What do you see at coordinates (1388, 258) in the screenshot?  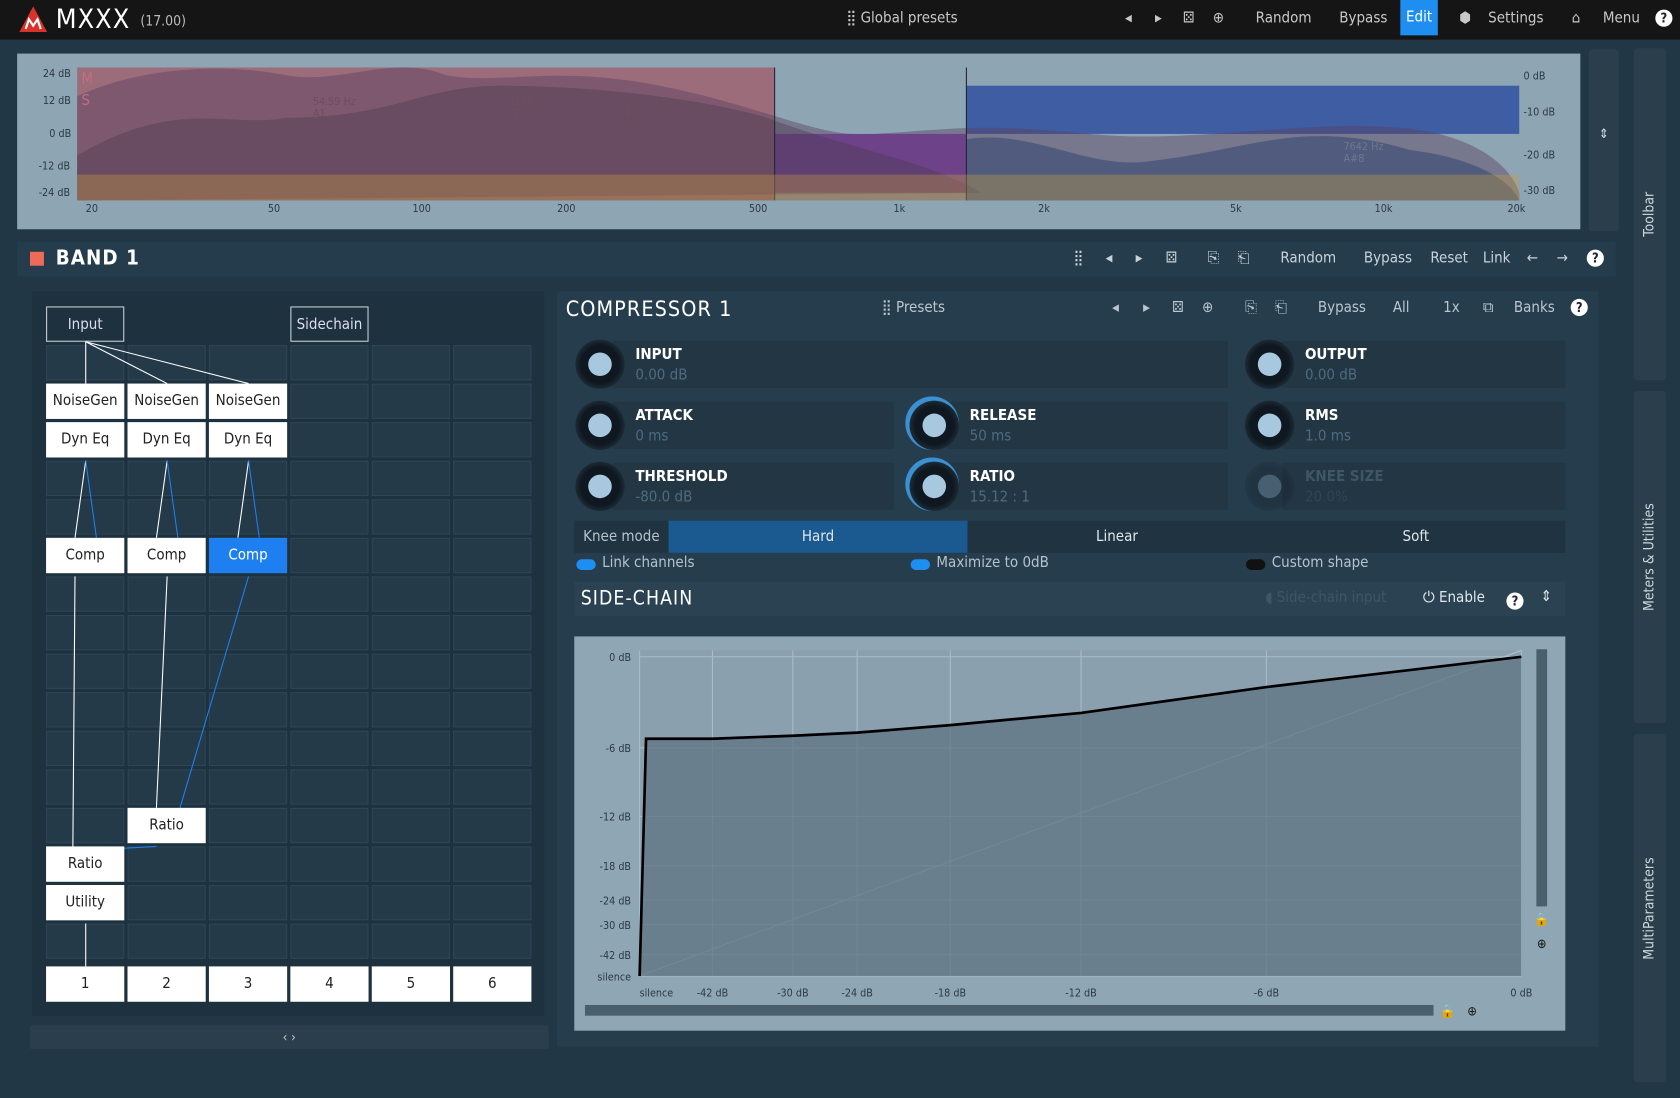 I see `band-bypass-button: Bypass` at bounding box center [1388, 258].